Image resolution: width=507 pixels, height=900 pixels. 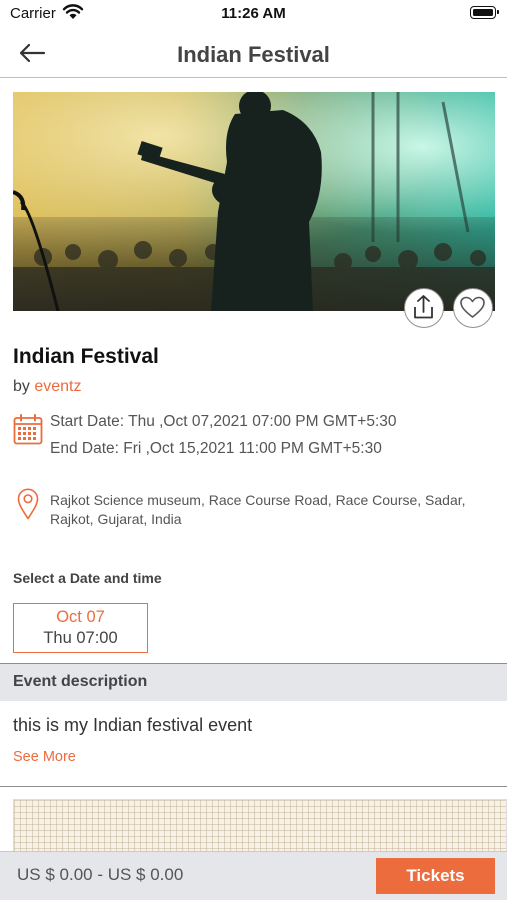 What do you see at coordinates (133, 725) in the screenshot?
I see `description-text: this is my Indian festival event` at bounding box center [133, 725].